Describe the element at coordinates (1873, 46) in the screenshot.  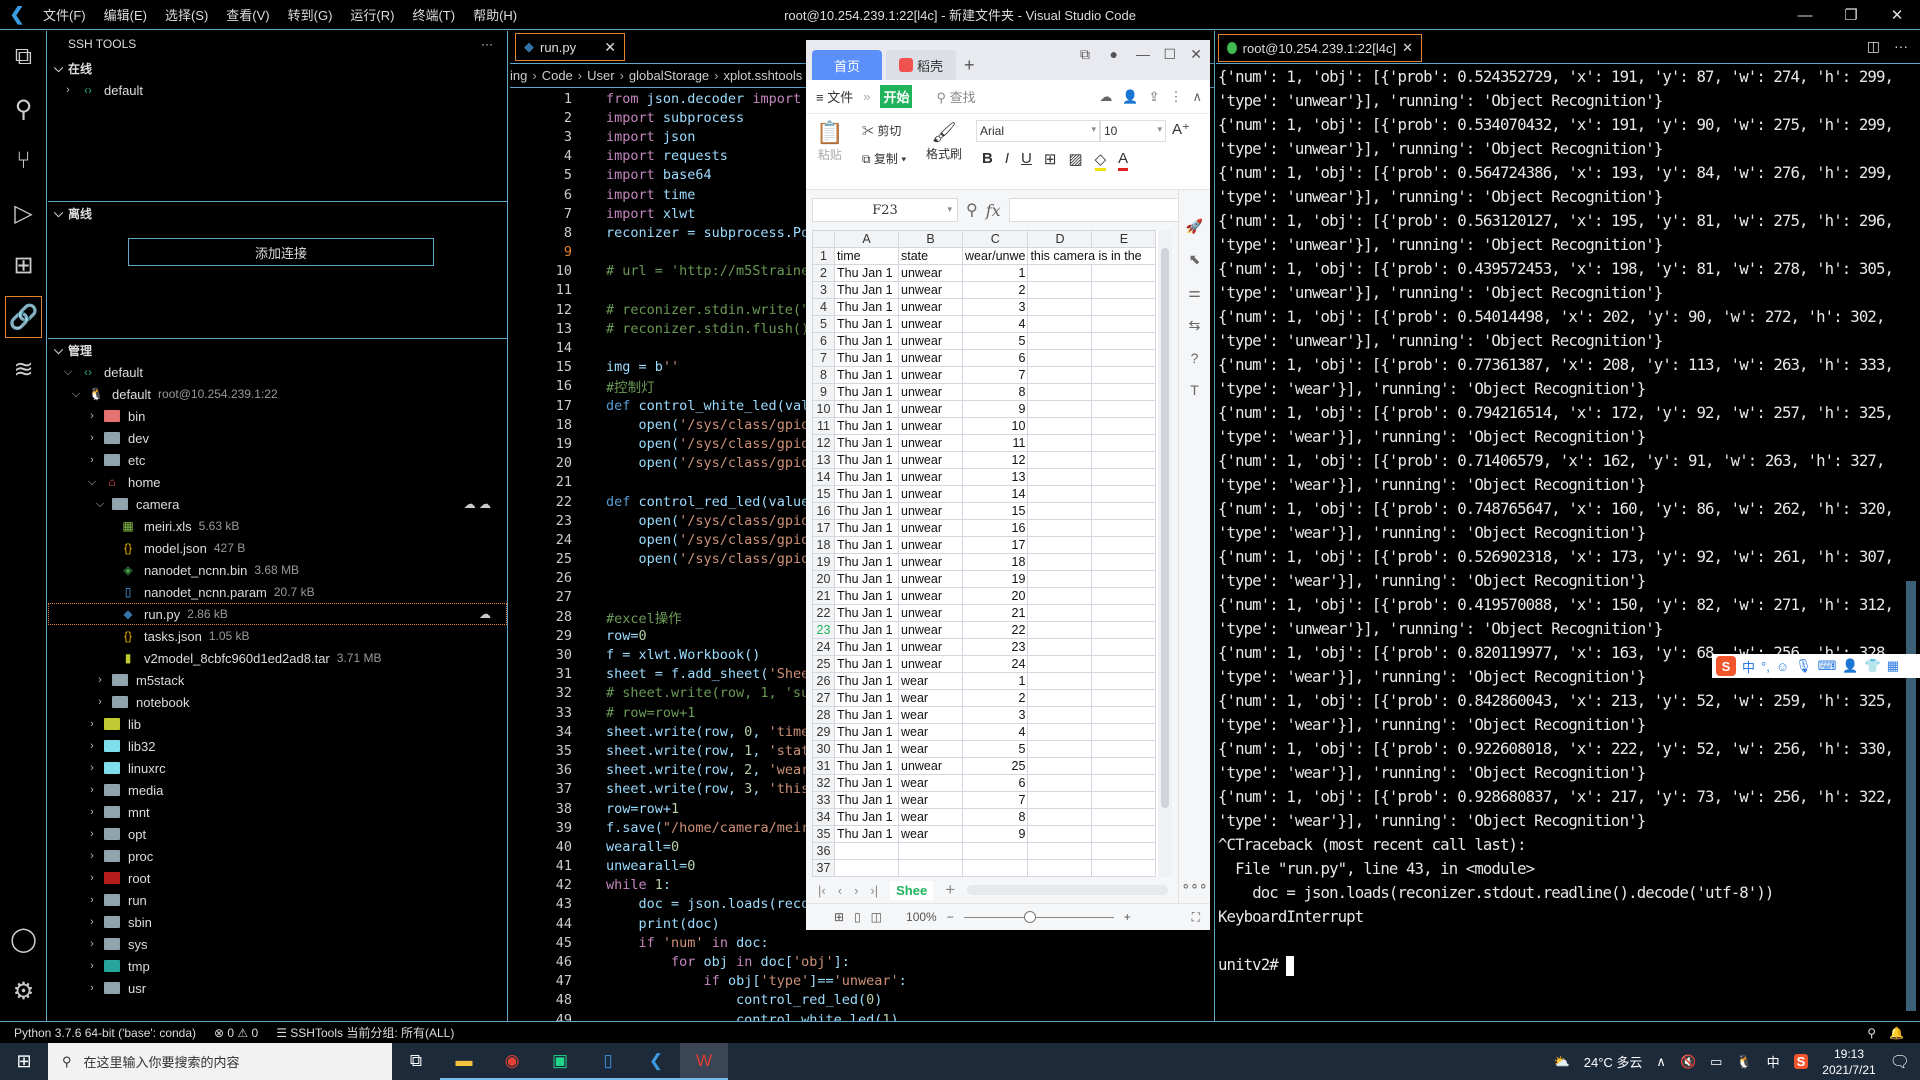
I see `split-editor-icon: ◫` at that location.